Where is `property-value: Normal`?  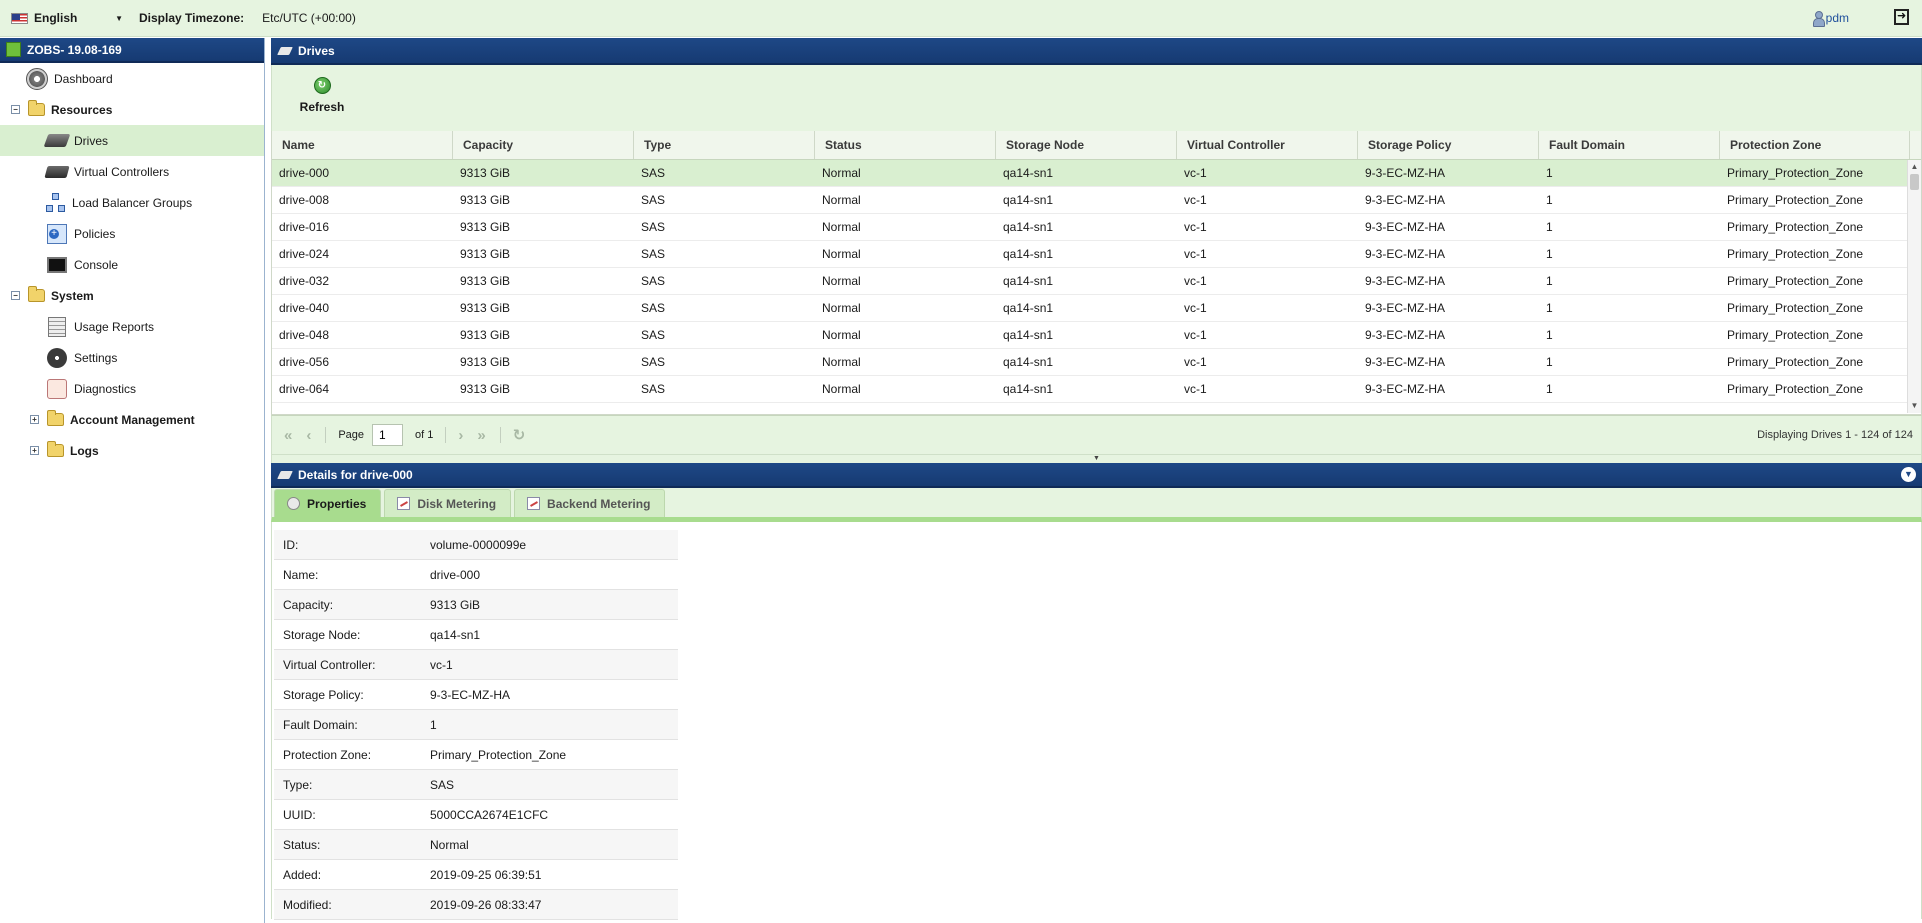
property-value: Normal is located at coordinates (449, 844).